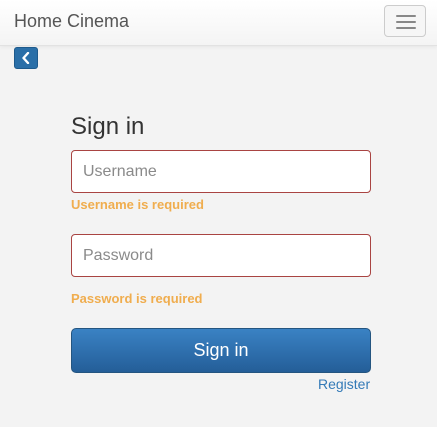 This screenshot has height=427, width=437. Describe the element at coordinates (221, 350) in the screenshot. I see `sign-in-button: Sign in` at that location.